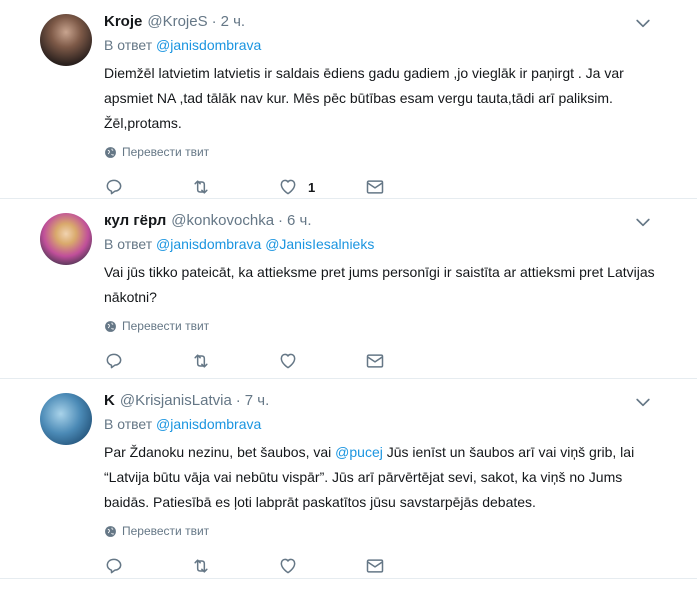 The height and width of the screenshot is (589, 697). I want to click on tweet-actions: 1, so click(390, 187).